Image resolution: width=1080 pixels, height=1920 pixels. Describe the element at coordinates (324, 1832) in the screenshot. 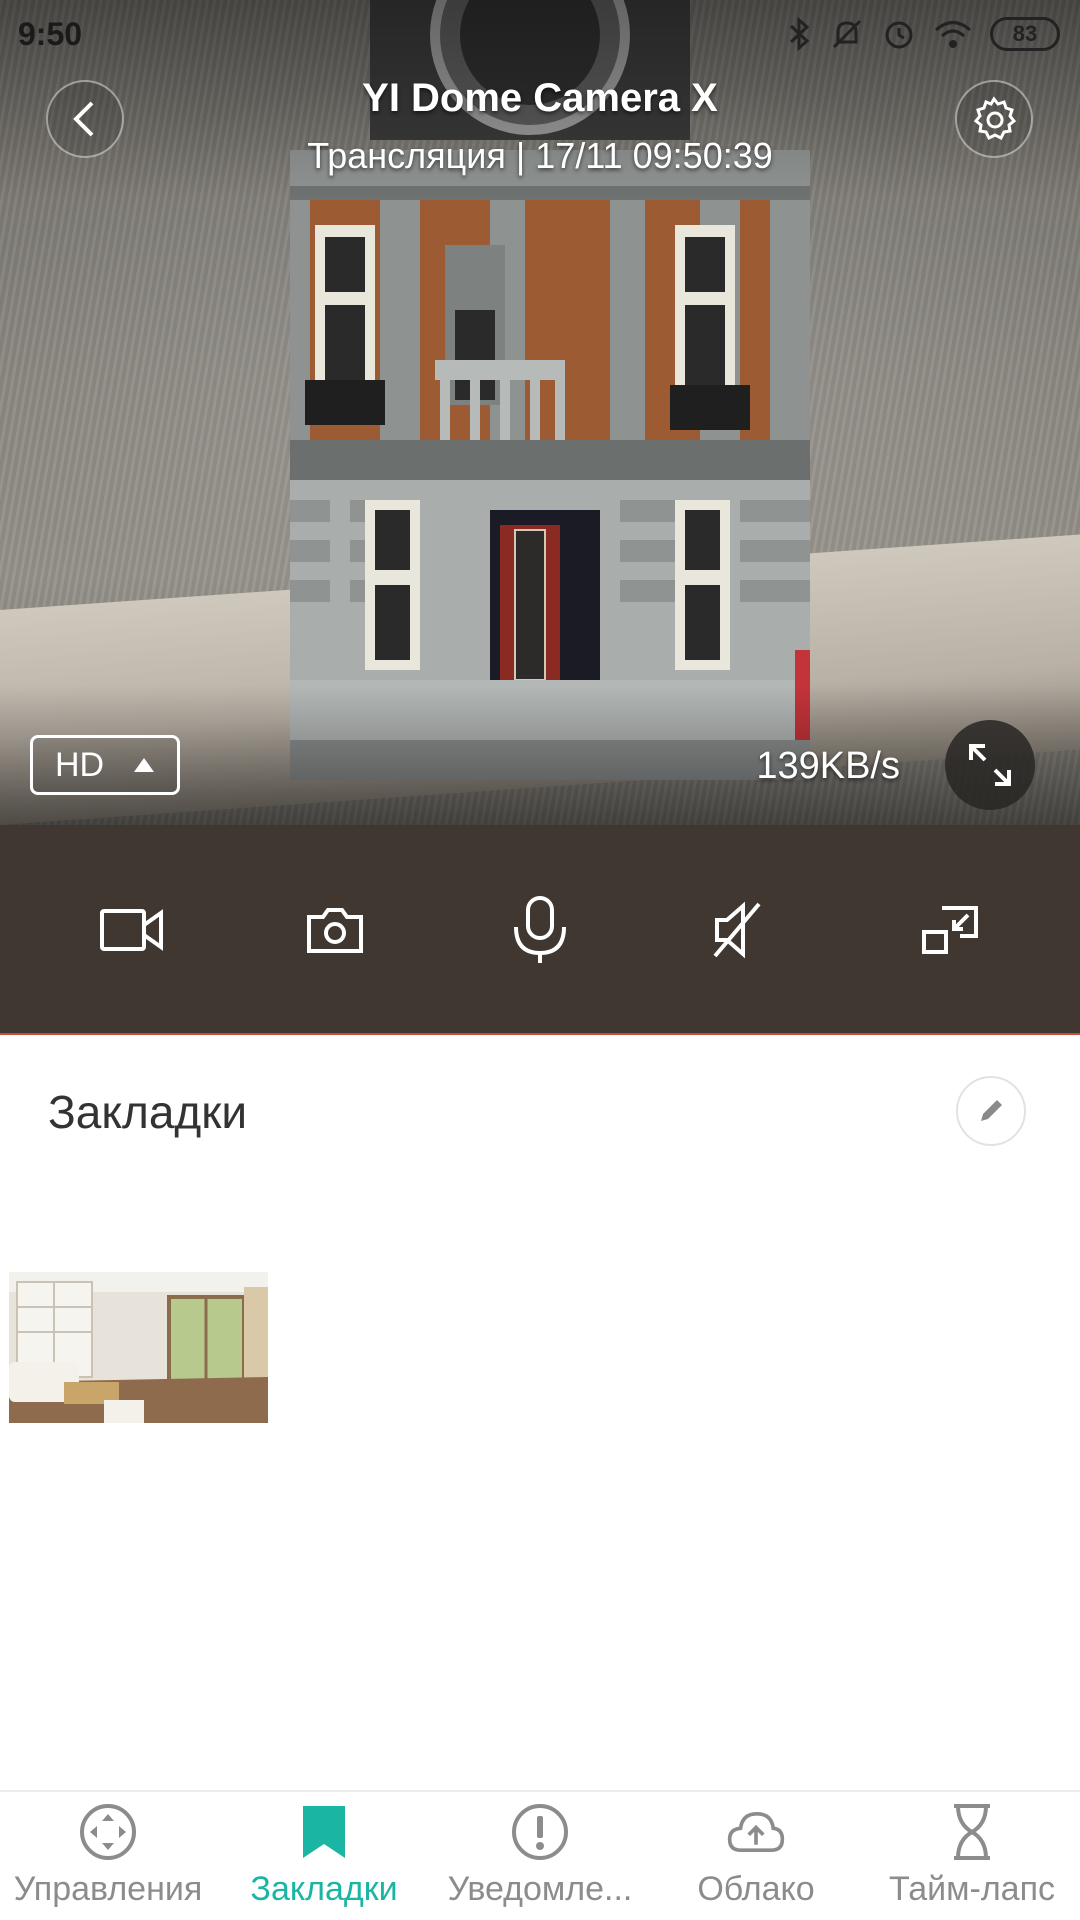

I see `bookmark-icon` at that location.